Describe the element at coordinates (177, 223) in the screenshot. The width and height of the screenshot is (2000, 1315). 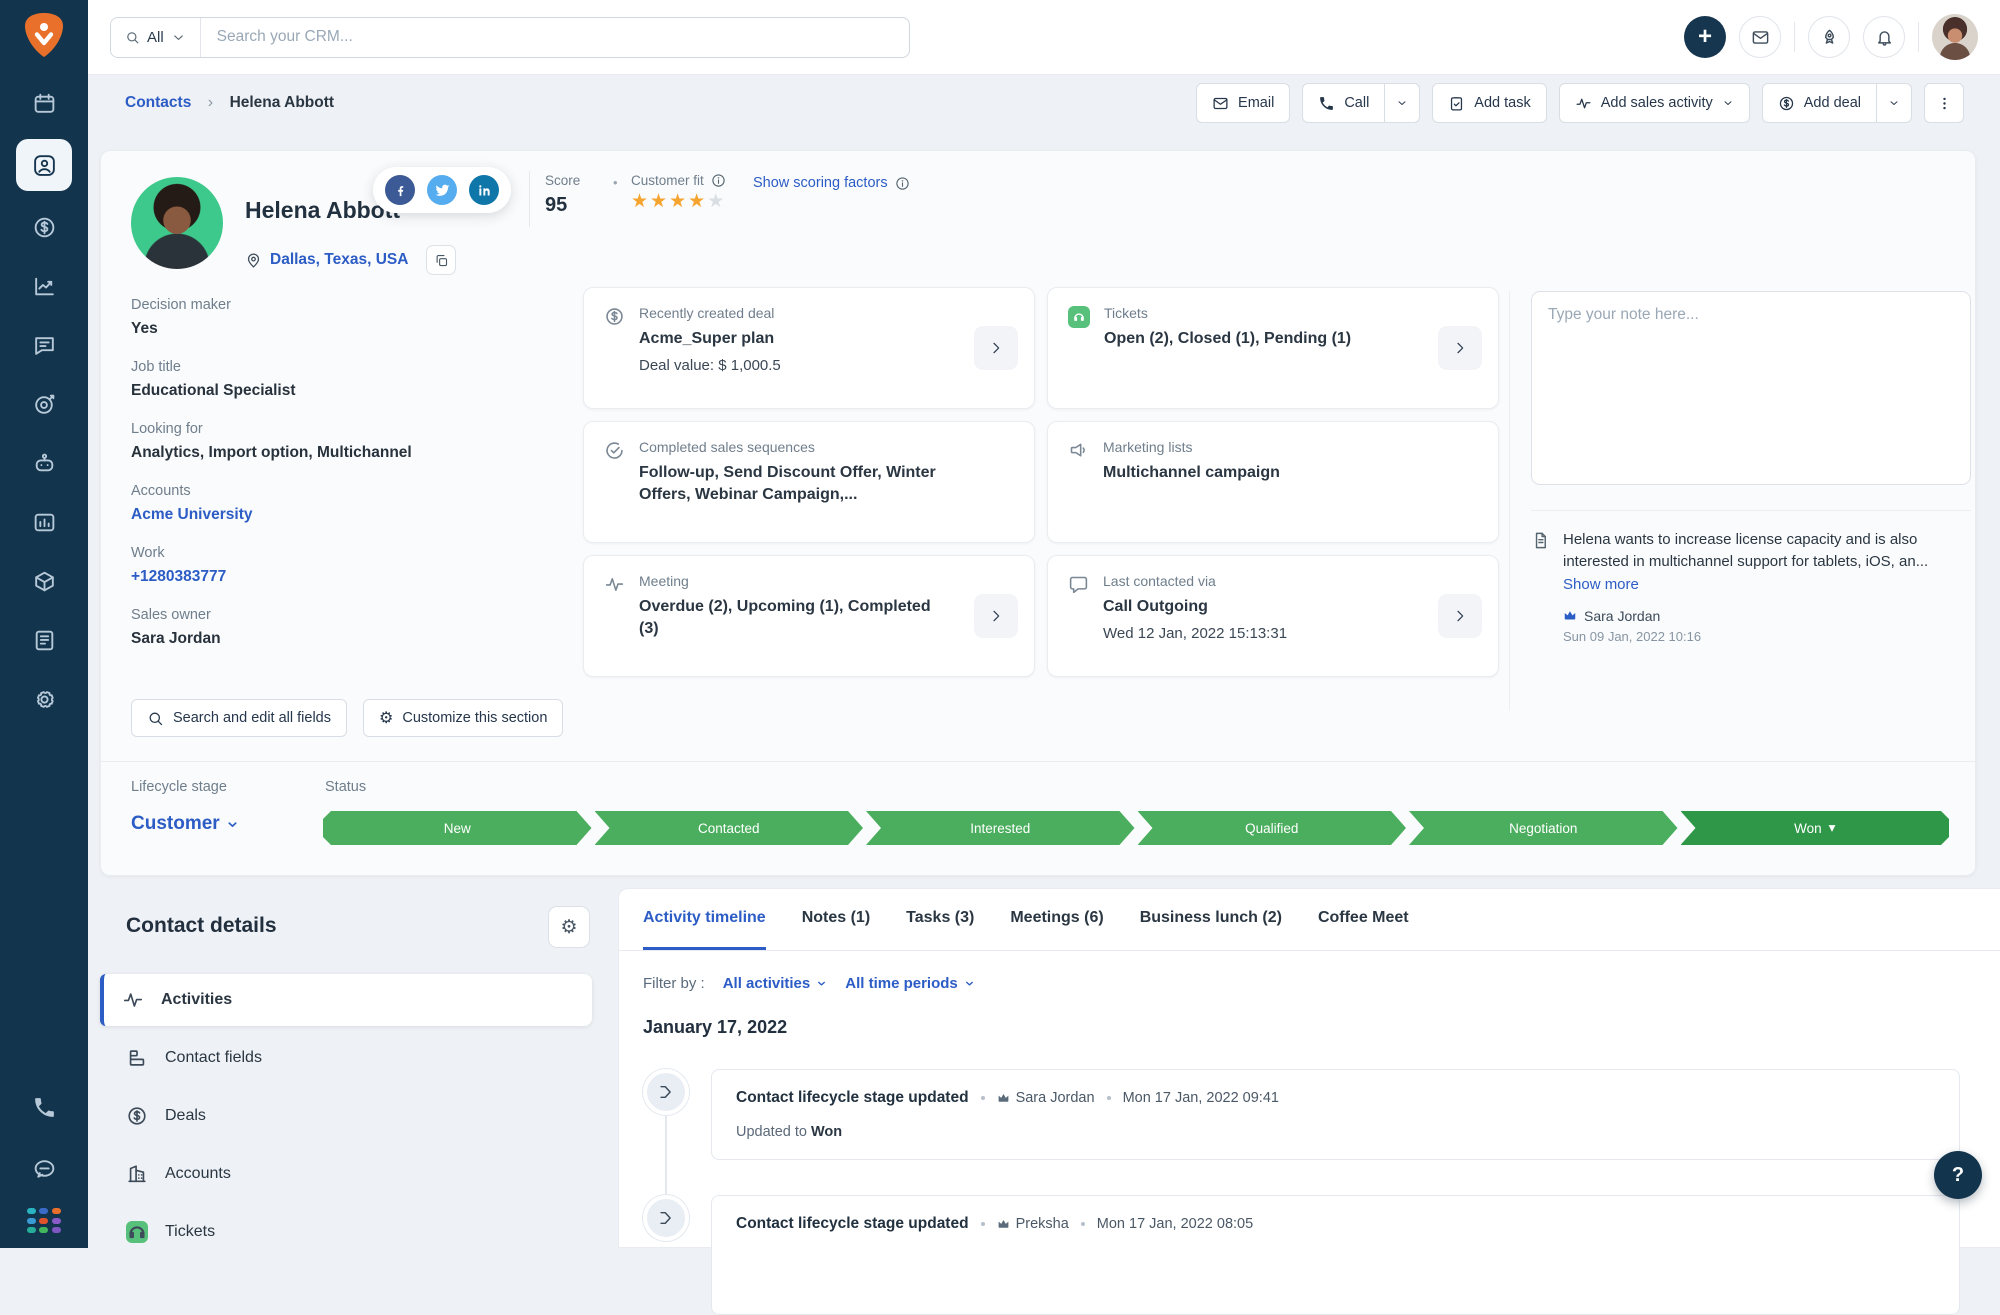
I see `contact-avatar` at that location.